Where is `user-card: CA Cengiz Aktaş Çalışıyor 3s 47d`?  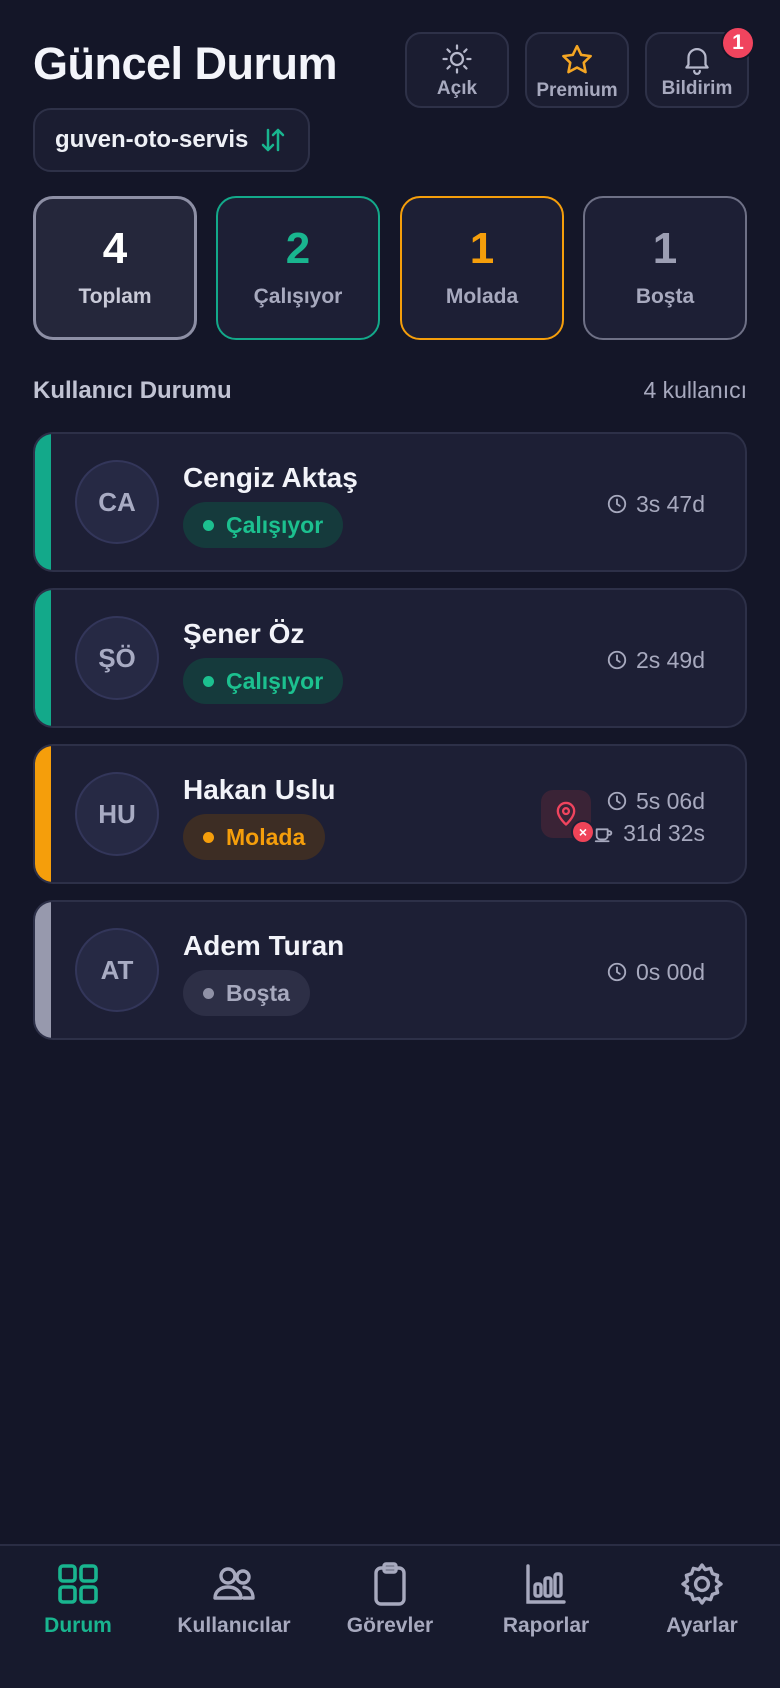 user-card: CA Cengiz Aktaş Çalışıyor 3s 47d is located at coordinates (390, 502).